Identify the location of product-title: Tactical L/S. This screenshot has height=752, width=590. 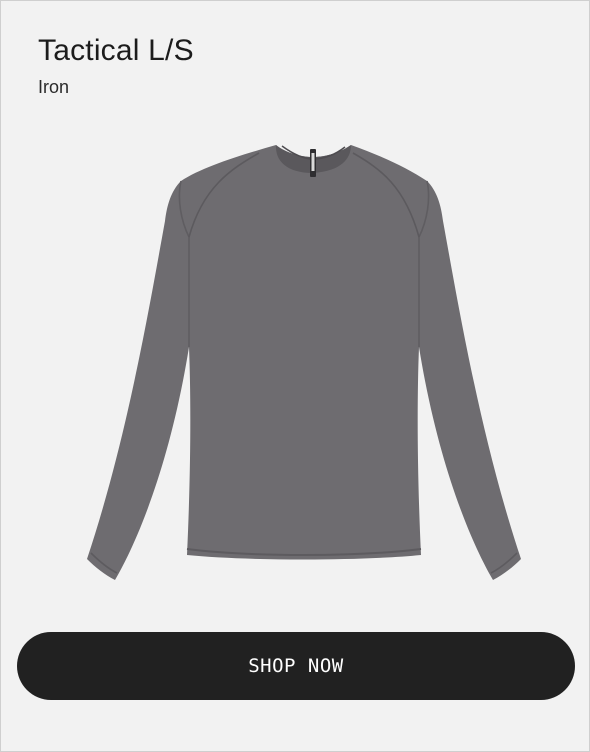
(116, 50).